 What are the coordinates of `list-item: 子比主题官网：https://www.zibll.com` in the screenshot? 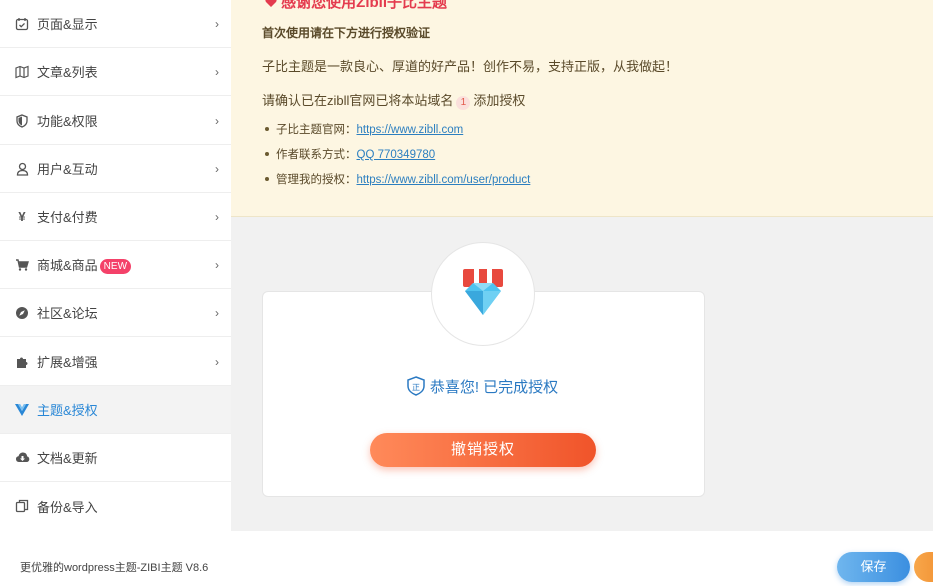 It's located at (397, 134).